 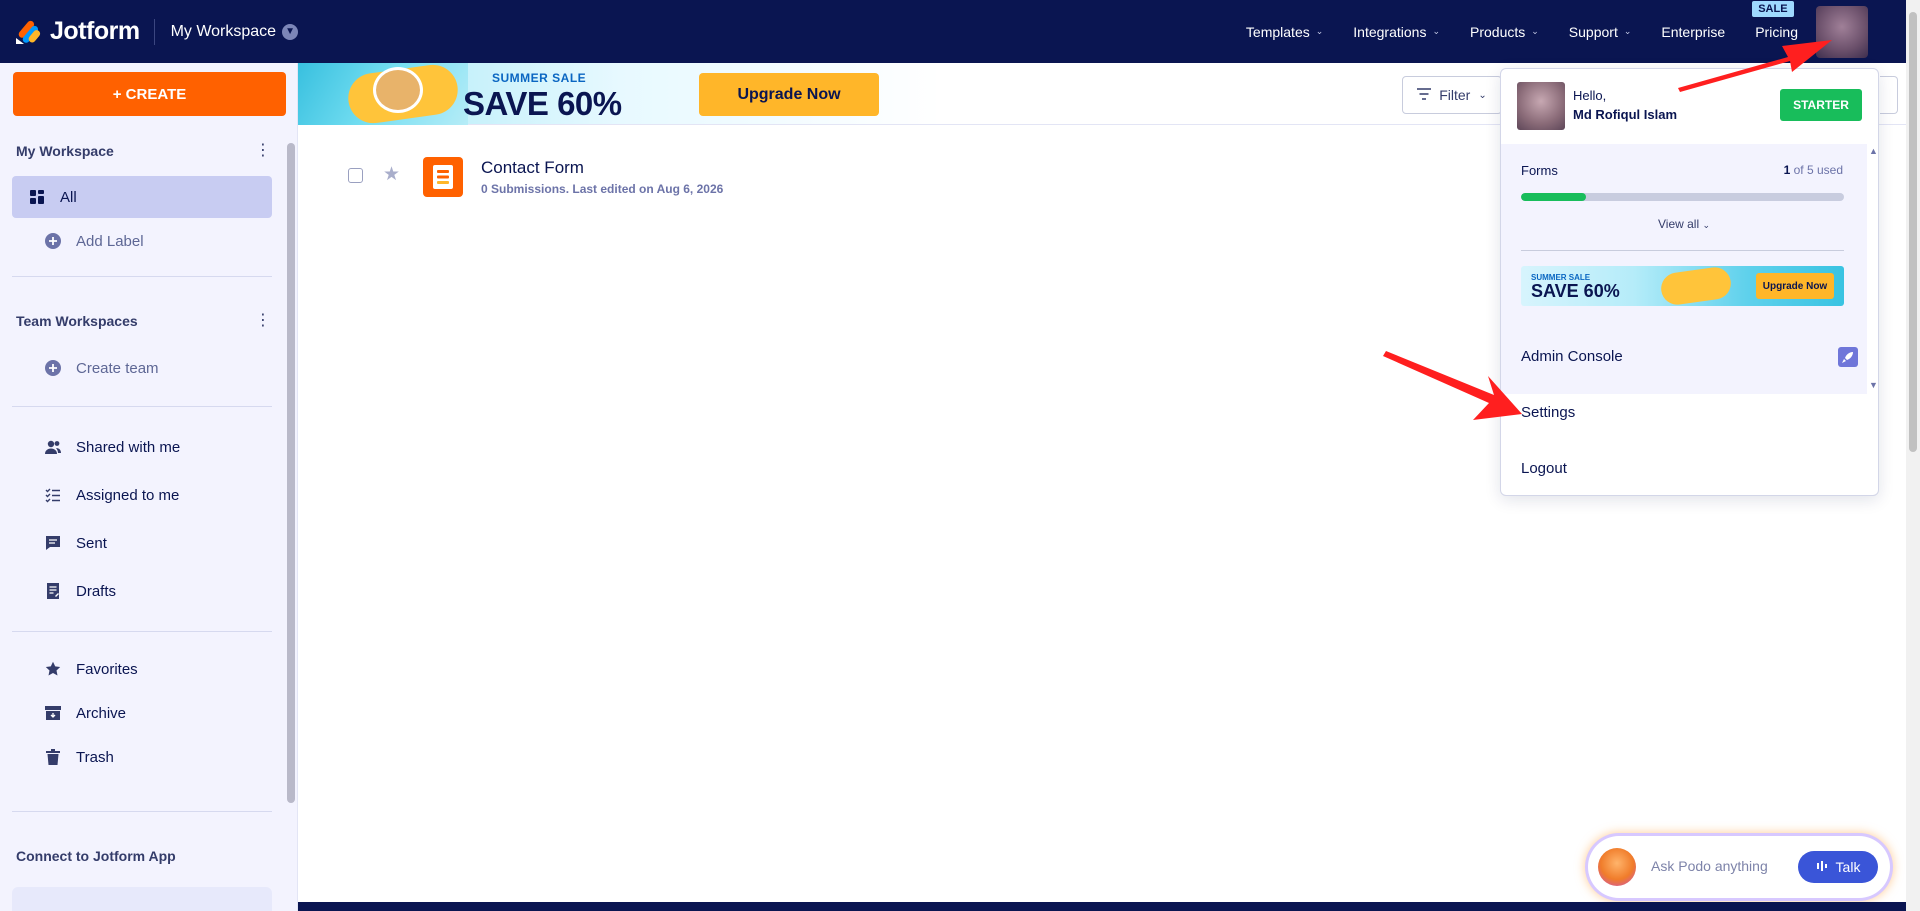 I want to click on form-title: Contact Form, so click(x=532, y=168).